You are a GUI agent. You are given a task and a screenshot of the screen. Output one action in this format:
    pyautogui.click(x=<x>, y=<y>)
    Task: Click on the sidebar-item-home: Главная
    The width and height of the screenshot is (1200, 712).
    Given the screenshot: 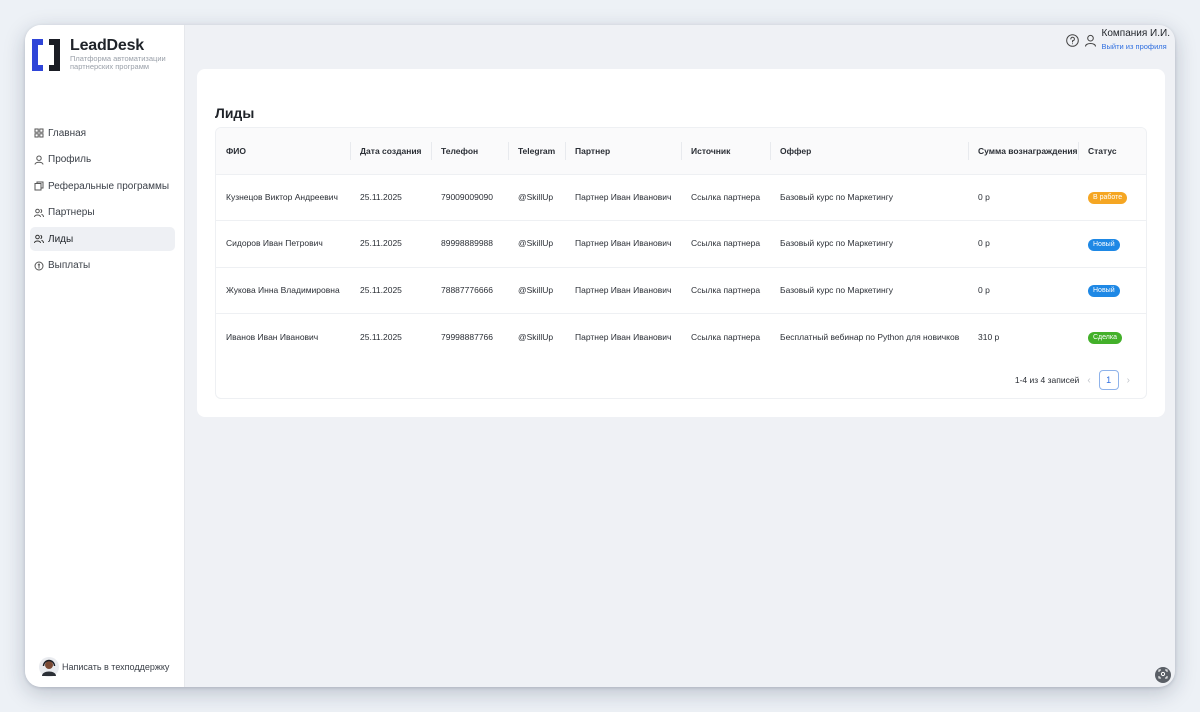 What is the action you would take?
    pyautogui.click(x=102, y=133)
    